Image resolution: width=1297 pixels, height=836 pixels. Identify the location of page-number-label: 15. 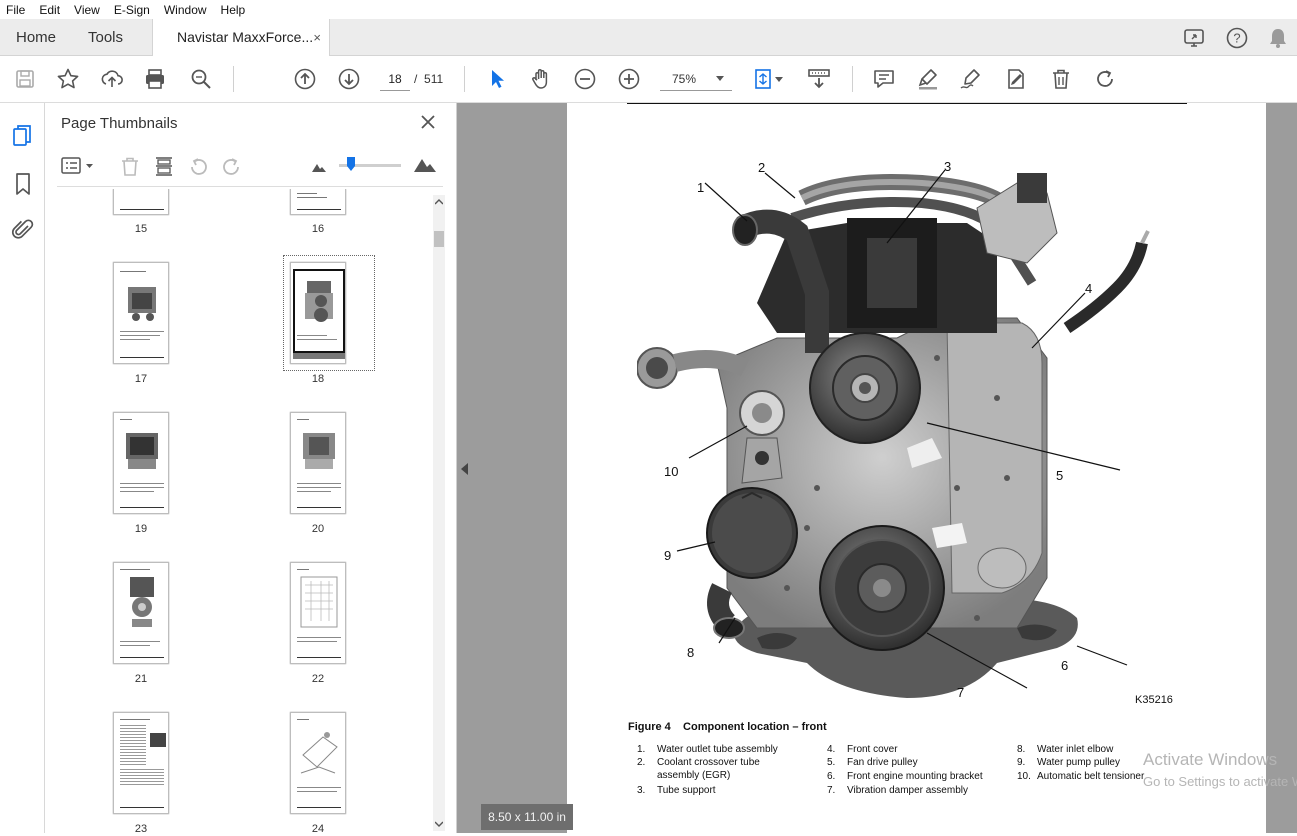
(141, 229).